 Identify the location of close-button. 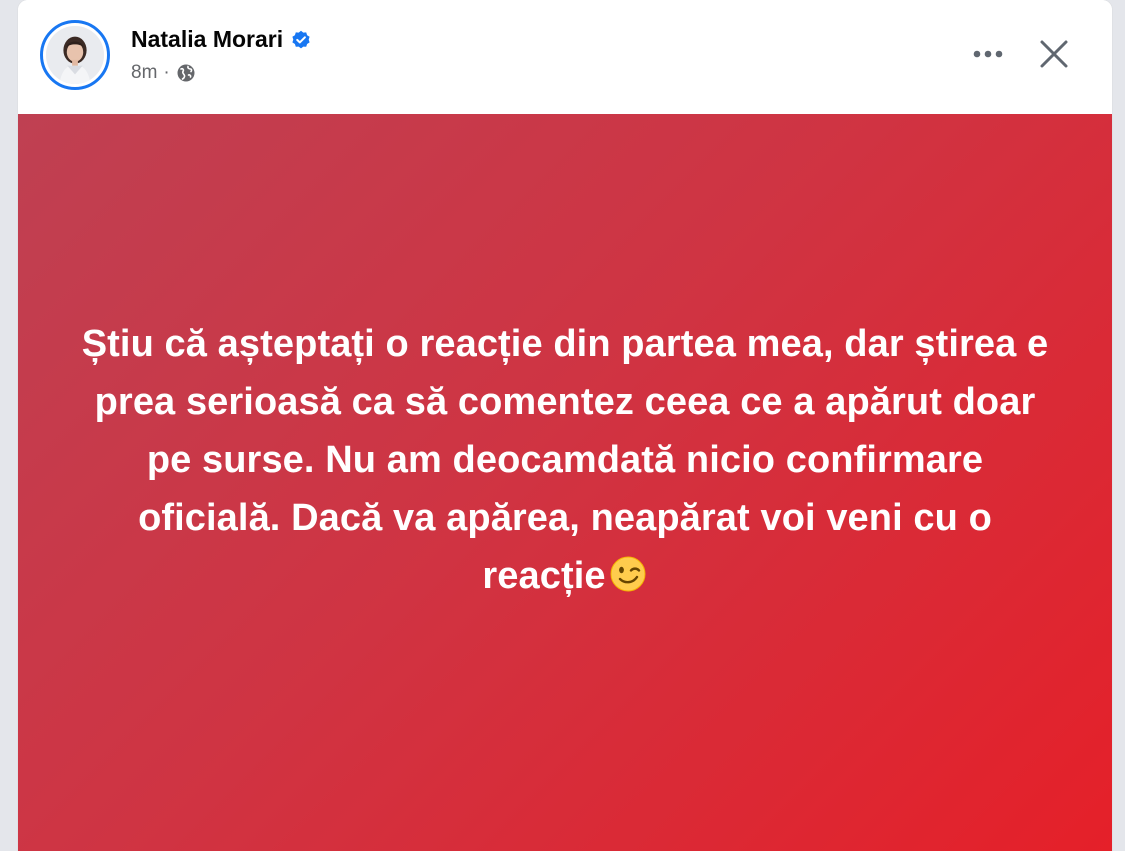
(1054, 54).